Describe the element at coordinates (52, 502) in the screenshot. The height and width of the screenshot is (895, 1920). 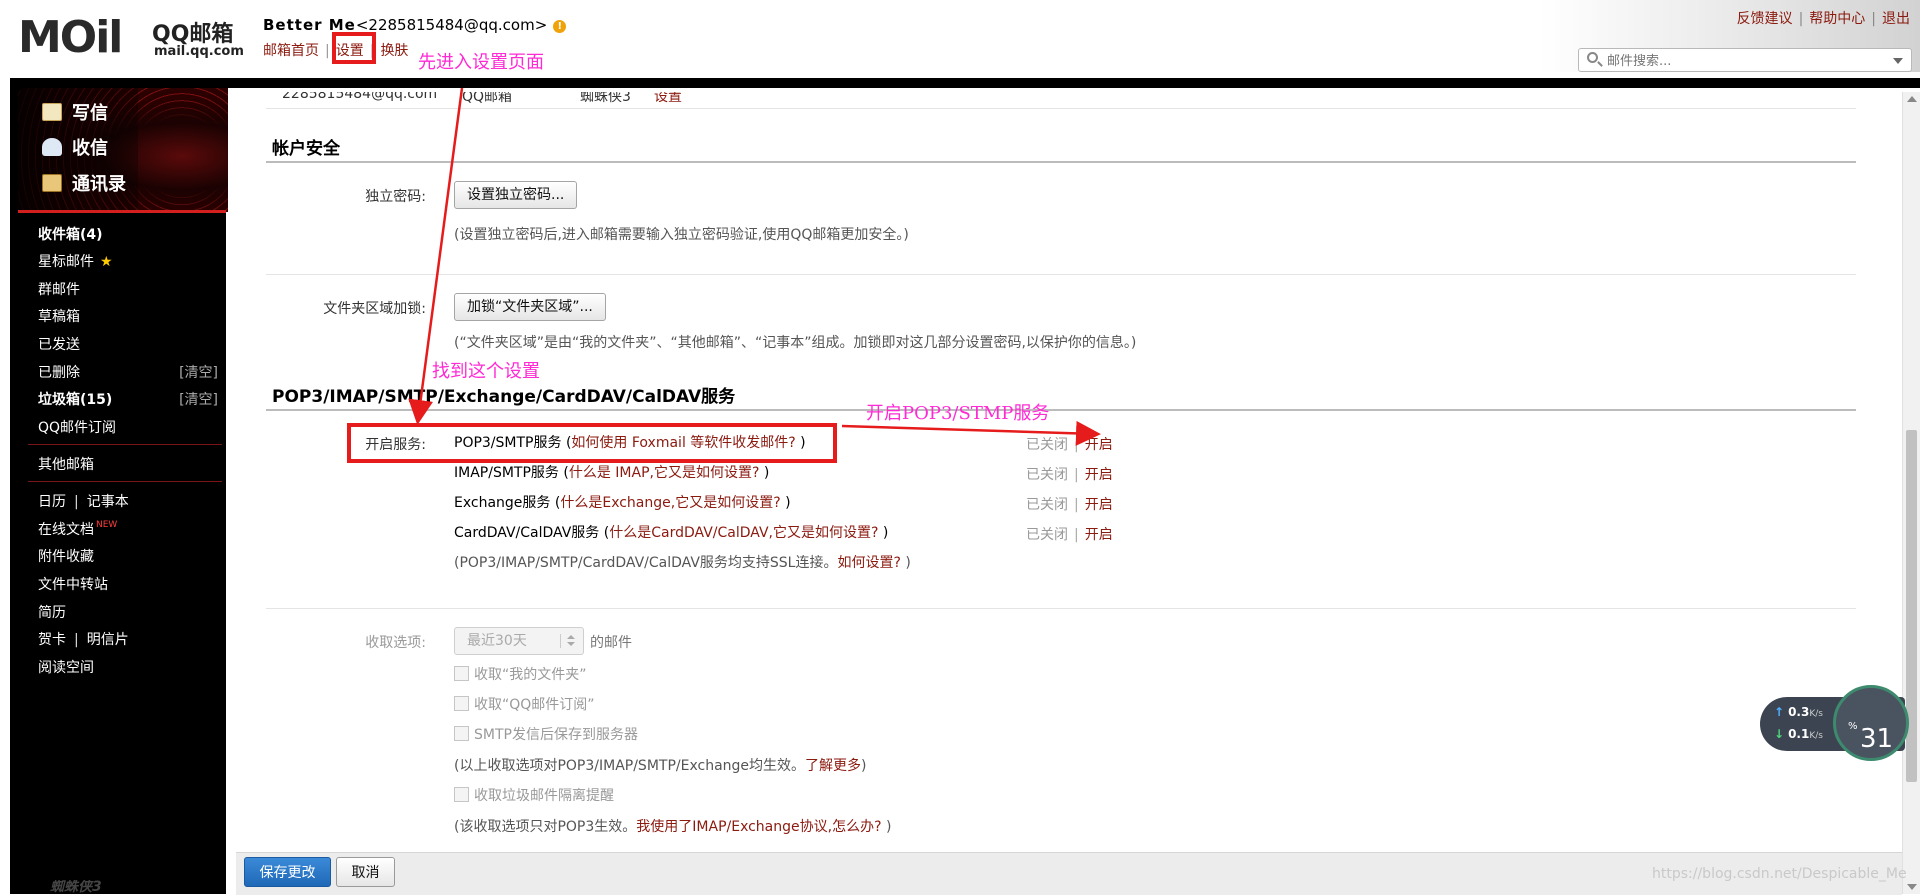
I see `calendar-link: 日历` at that location.